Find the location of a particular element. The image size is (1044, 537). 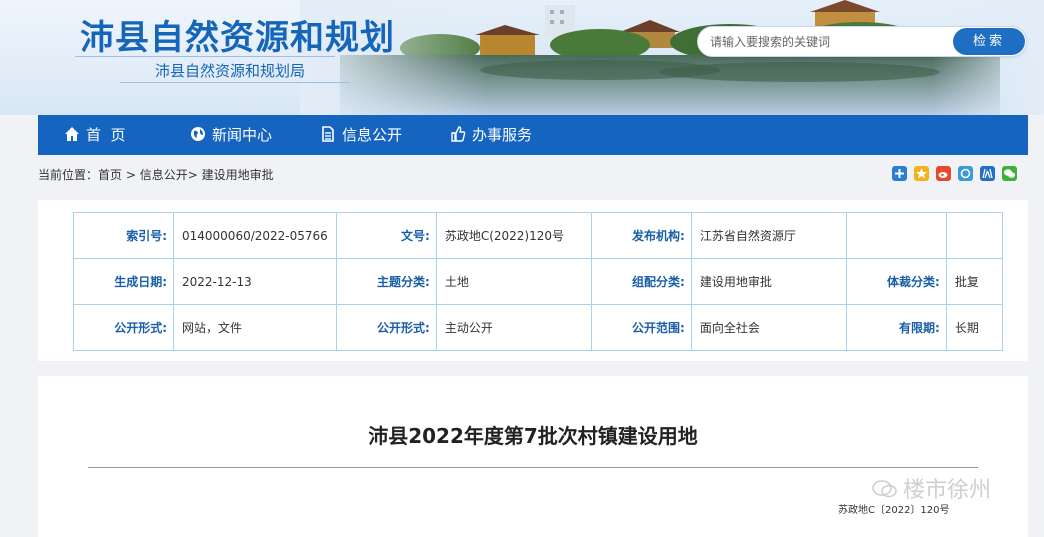

search-button: 检索 is located at coordinates (989, 41).